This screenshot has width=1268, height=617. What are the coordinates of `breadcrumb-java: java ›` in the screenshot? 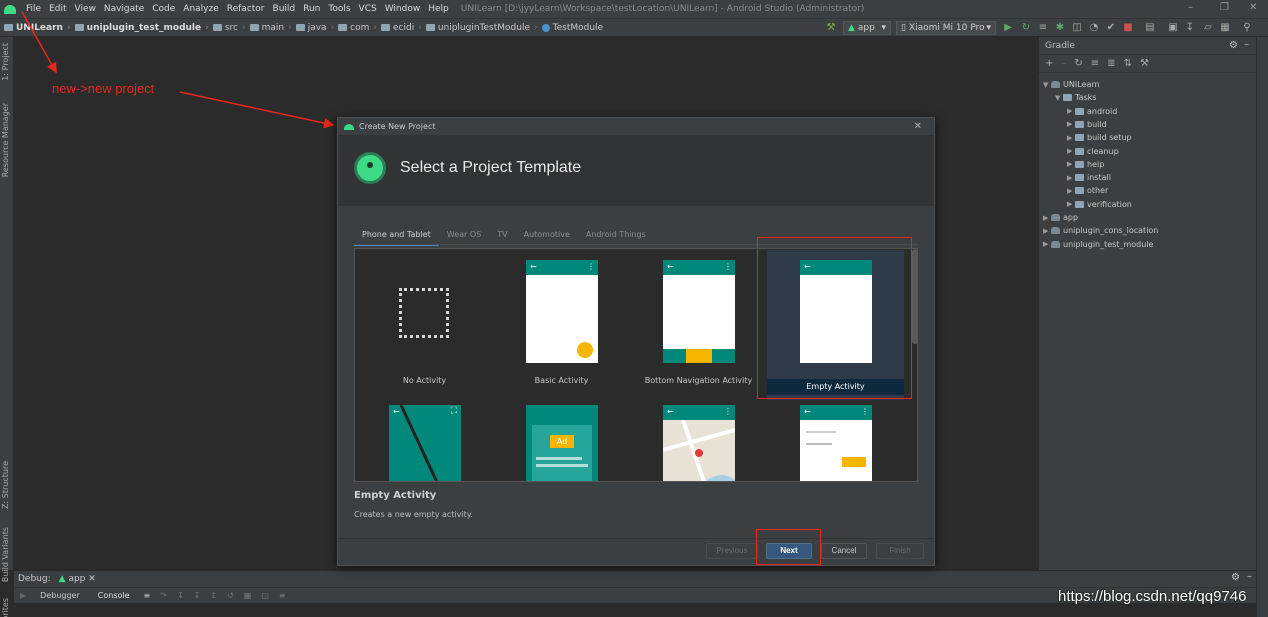 It's located at (313, 28).